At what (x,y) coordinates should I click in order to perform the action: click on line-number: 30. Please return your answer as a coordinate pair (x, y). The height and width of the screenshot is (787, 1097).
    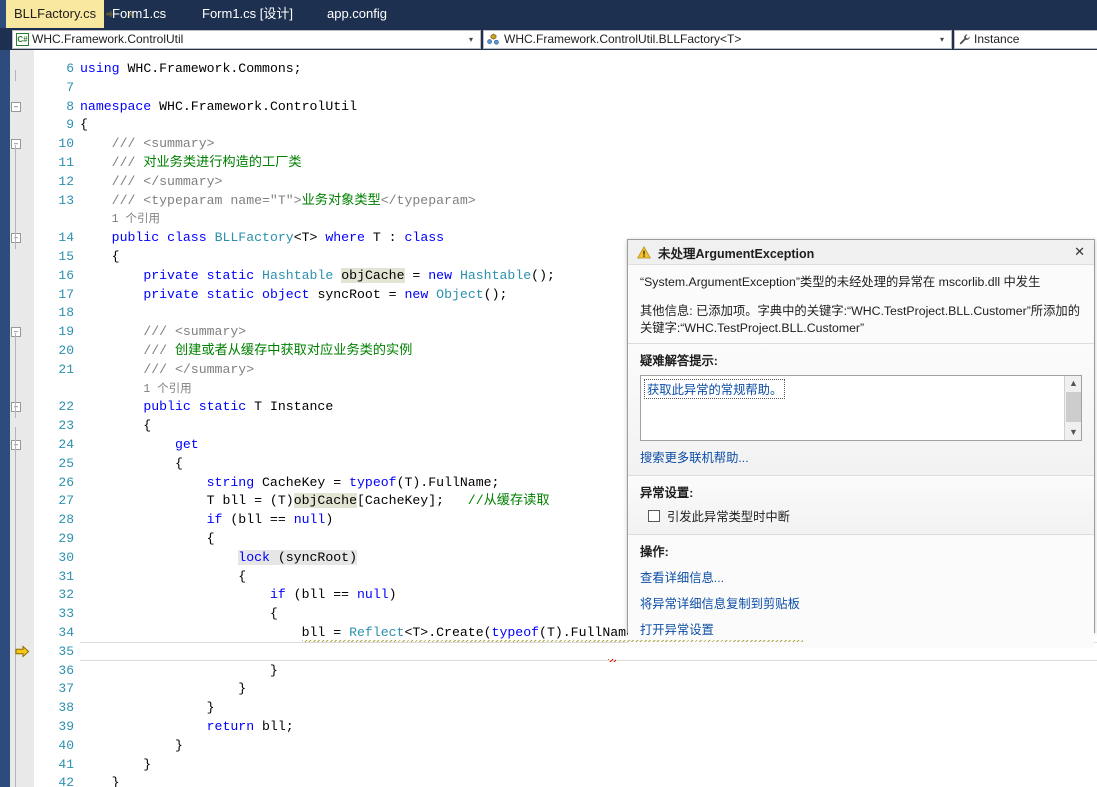
    Looking at the image, I should click on (66, 557).